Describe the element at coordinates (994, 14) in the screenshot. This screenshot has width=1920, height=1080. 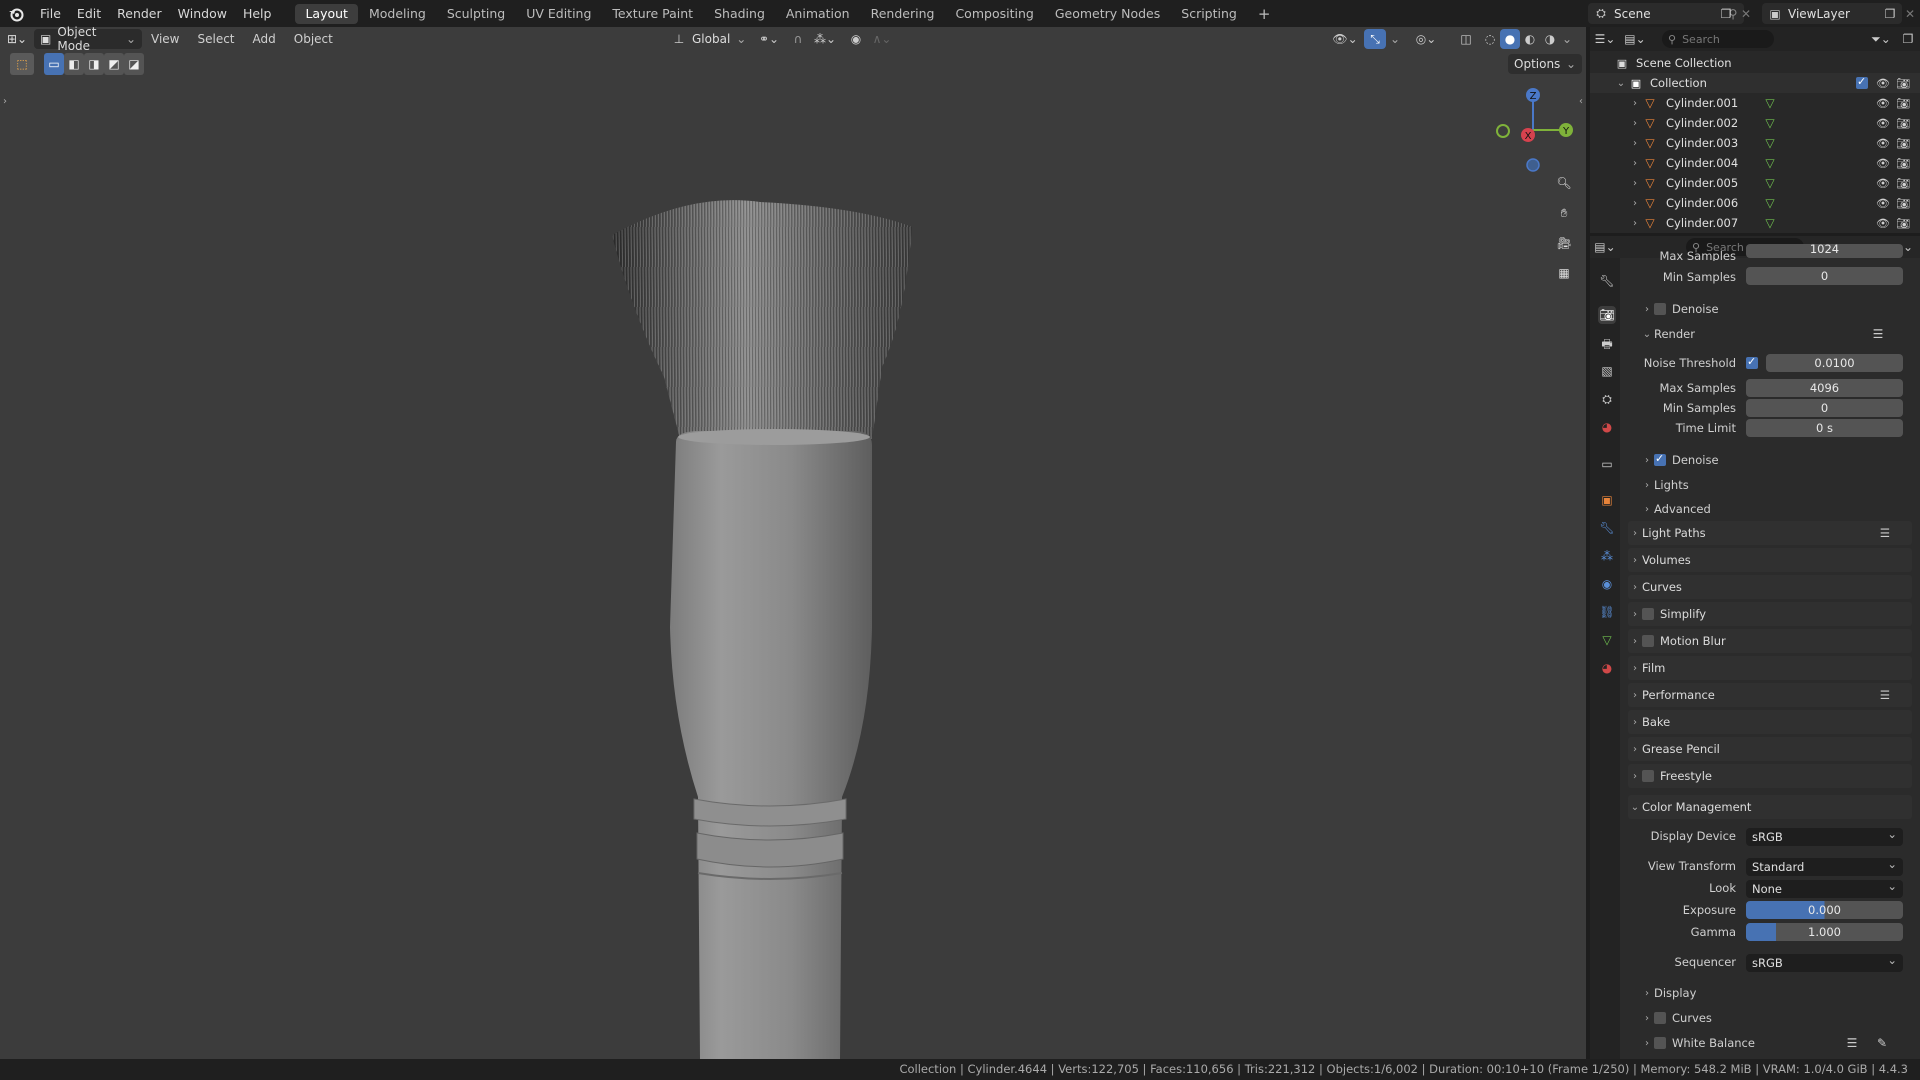
I see `tab-compositing: Compositing` at that location.